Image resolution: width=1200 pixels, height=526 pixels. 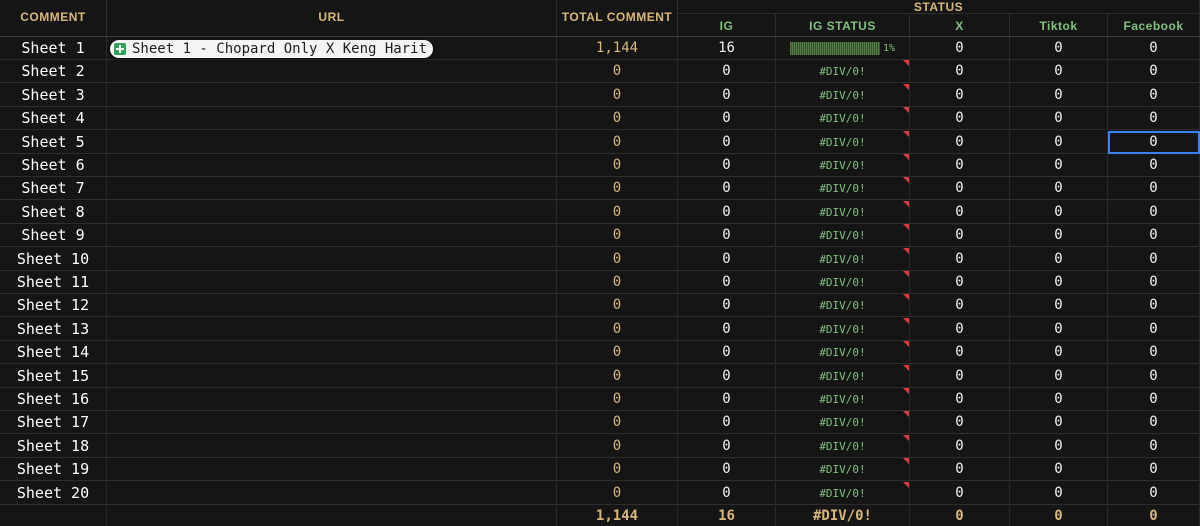 I want to click on totals-tiktok-cell: 0, so click(x=1059, y=516).